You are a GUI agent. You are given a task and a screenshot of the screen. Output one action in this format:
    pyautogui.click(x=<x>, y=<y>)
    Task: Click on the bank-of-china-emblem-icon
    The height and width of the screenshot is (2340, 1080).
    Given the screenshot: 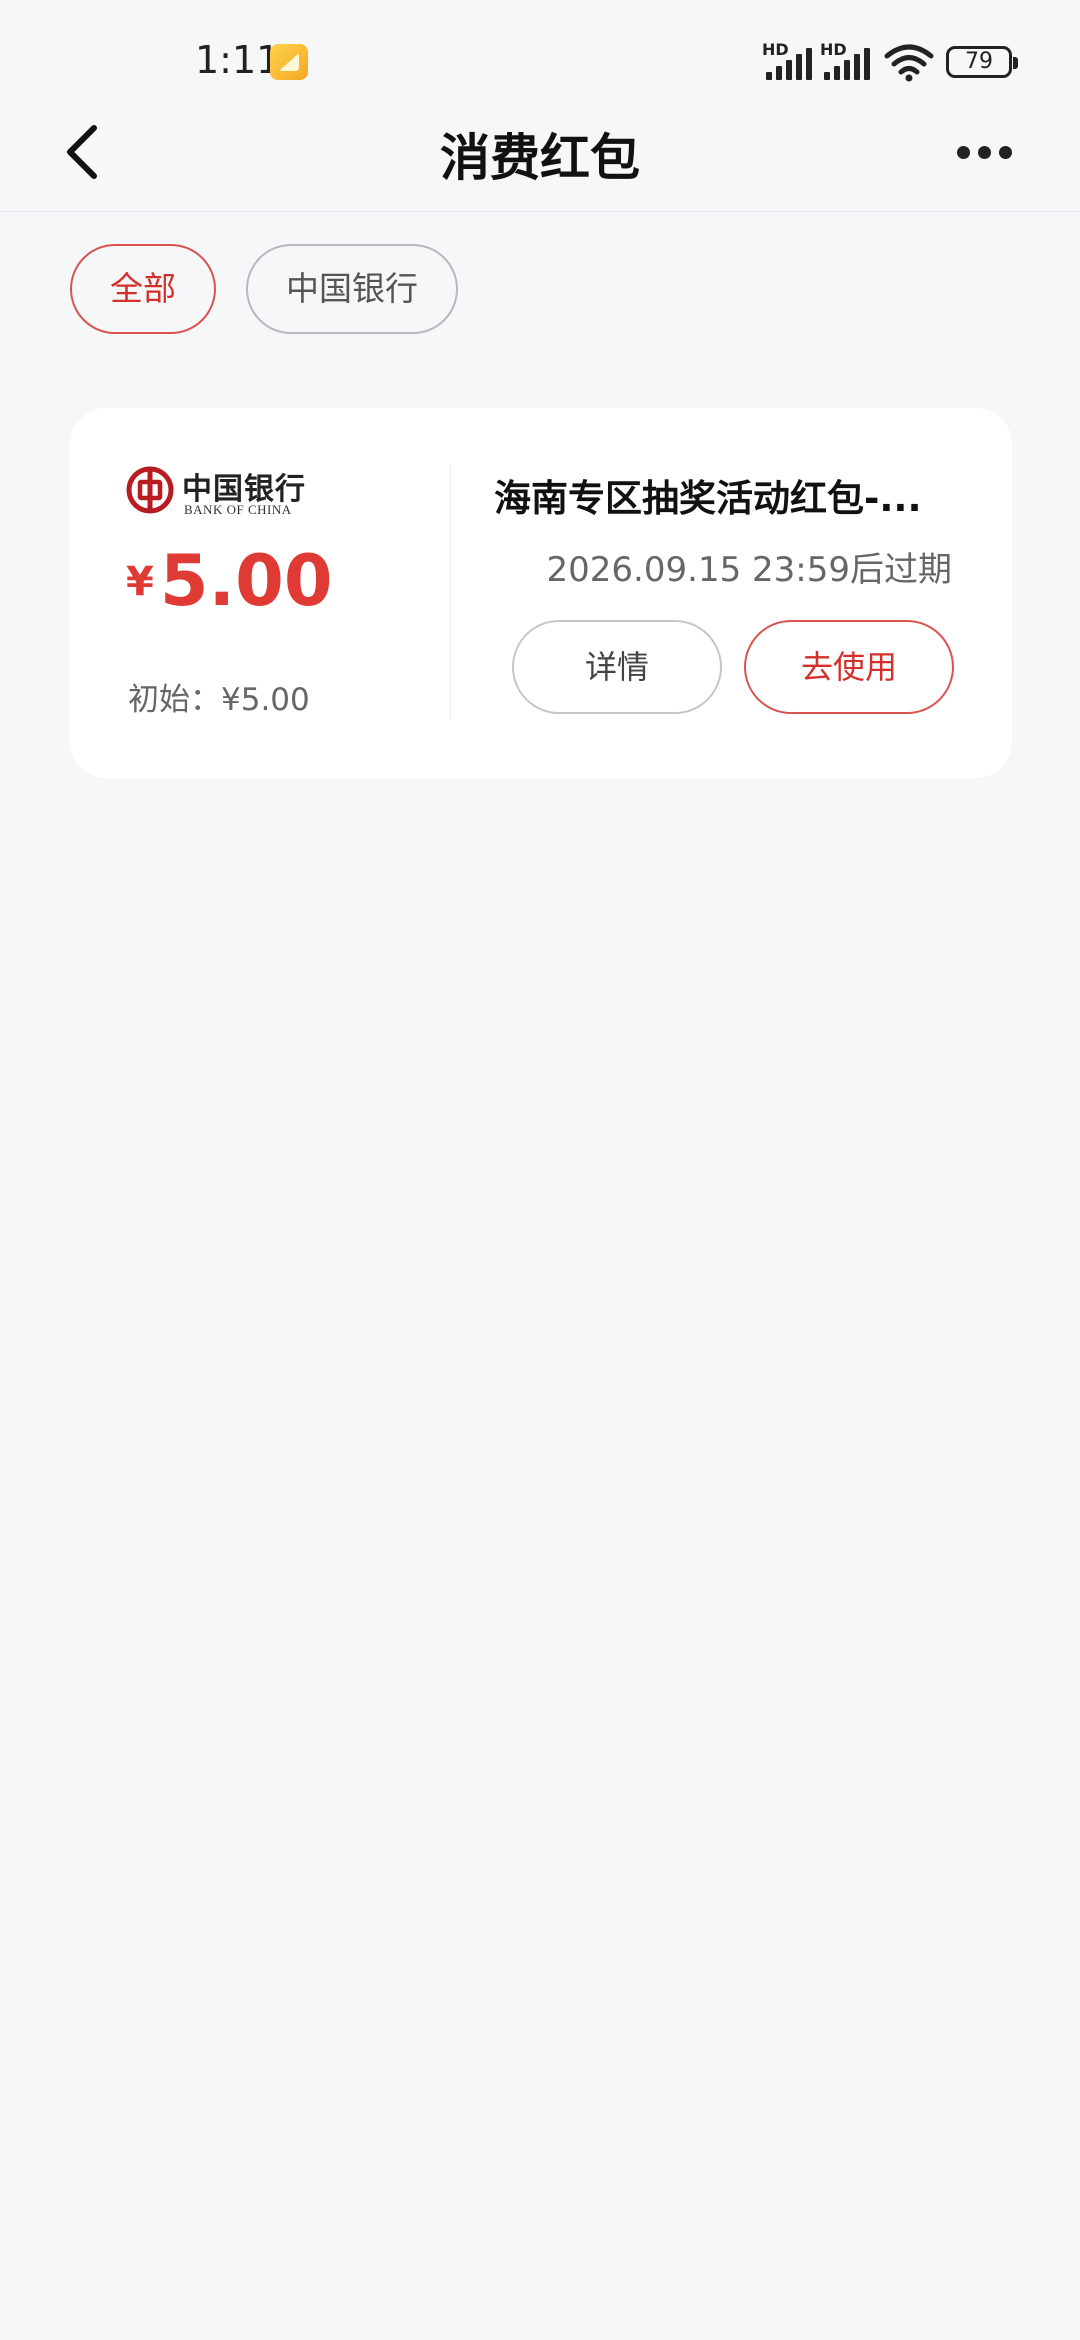 What is the action you would take?
    pyautogui.click(x=150, y=490)
    